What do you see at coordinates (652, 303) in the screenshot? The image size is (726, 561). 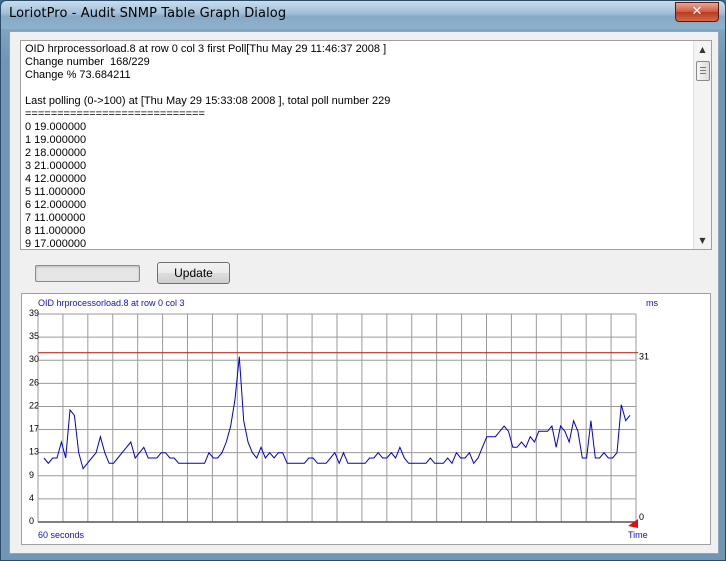 I see `unit-label: ms` at bounding box center [652, 303].